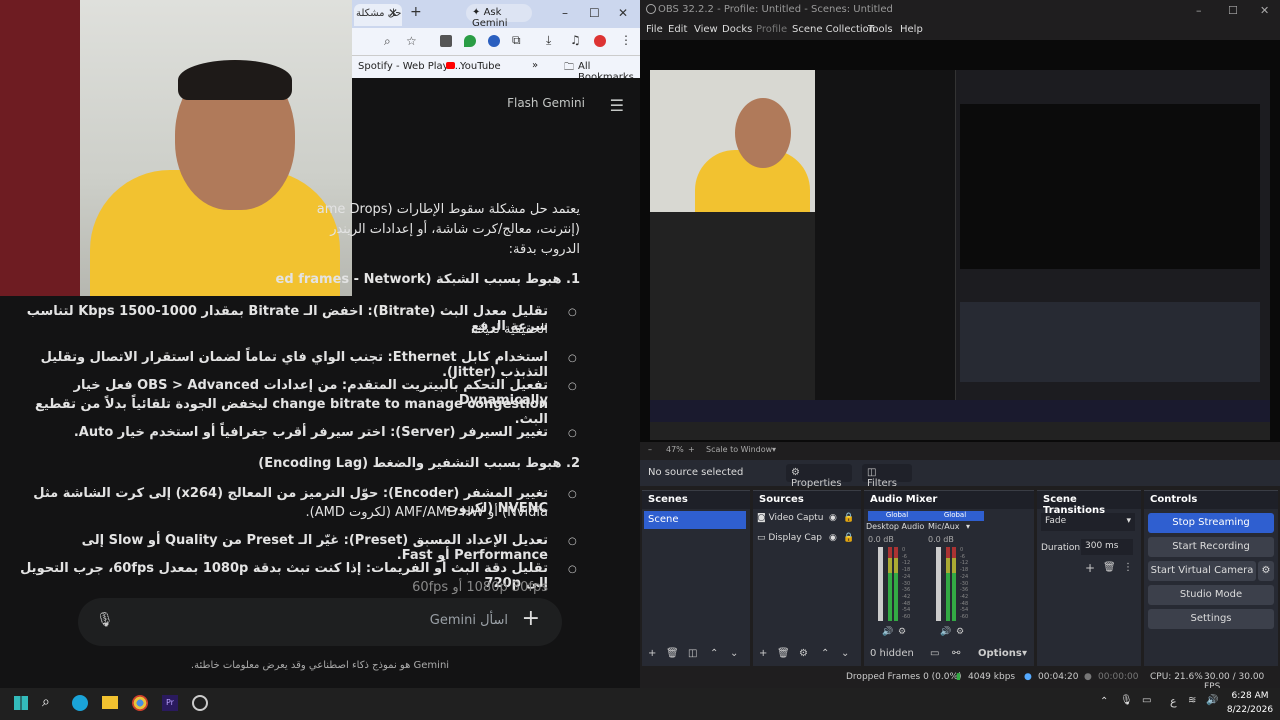 The image size is (1280, 720). I want to click on menu-help: Help, so click(911, 29).